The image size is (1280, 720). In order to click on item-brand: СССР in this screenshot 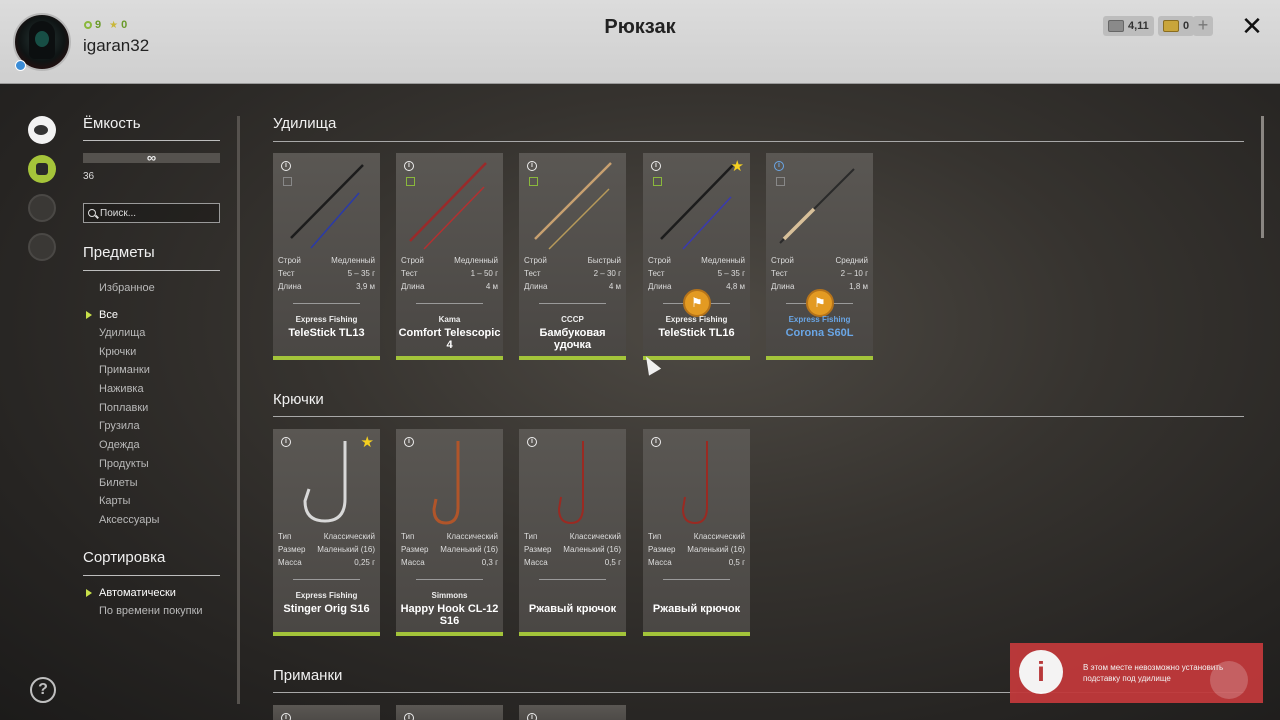, I will do `click(572, 319)`.